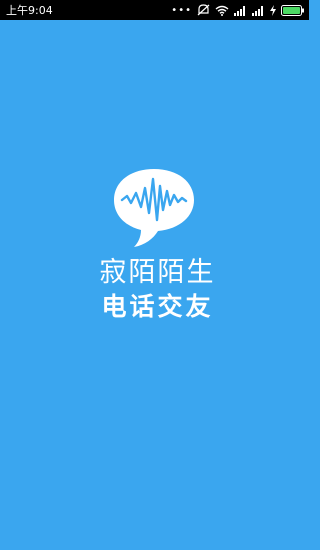 The image size is (320, 550). What do you see at coordinates (29, 10) in the screenshot?
I see `status-time: 上午9:04` at bounding box center [29, 10].